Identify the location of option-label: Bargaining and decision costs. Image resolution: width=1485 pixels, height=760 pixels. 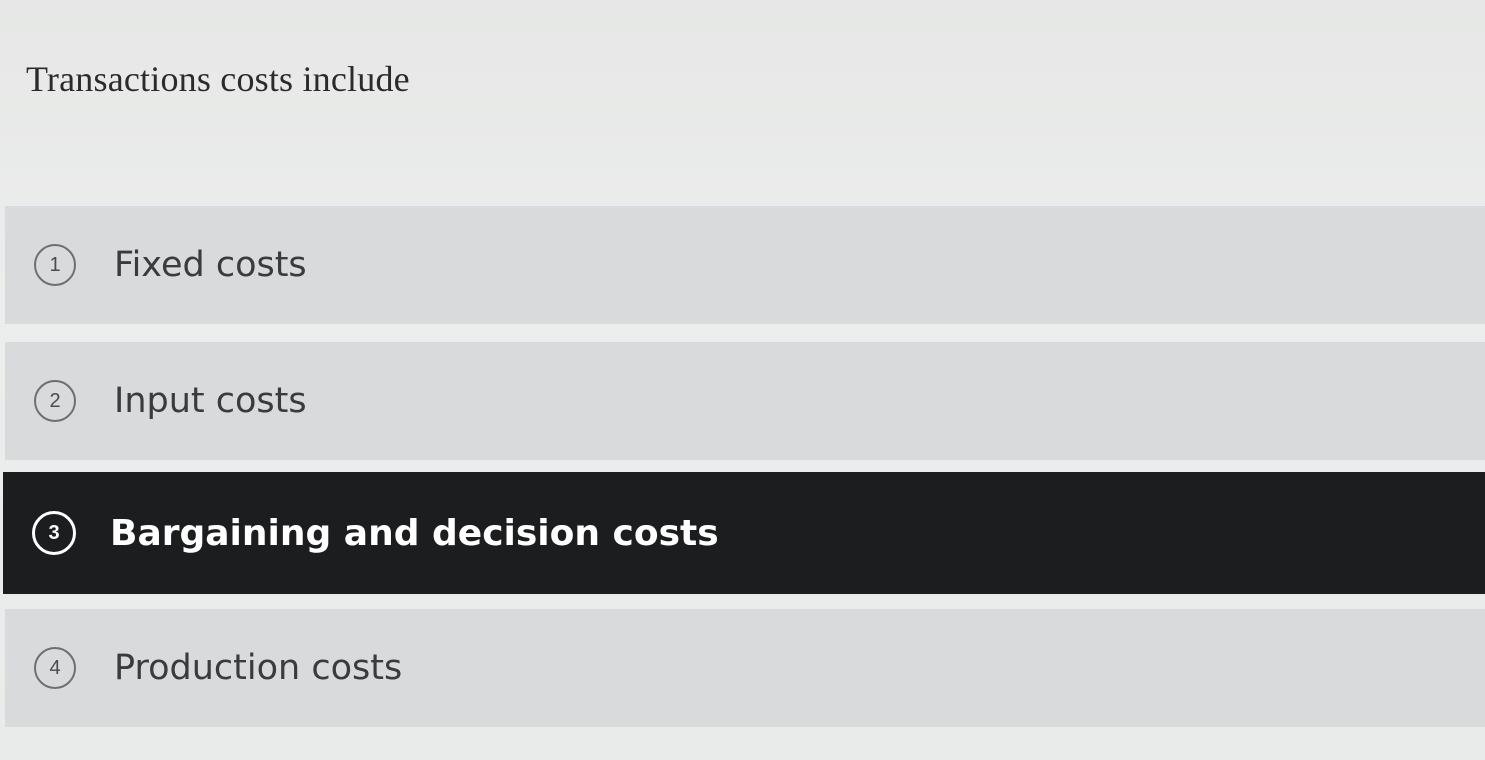
(414, 533).